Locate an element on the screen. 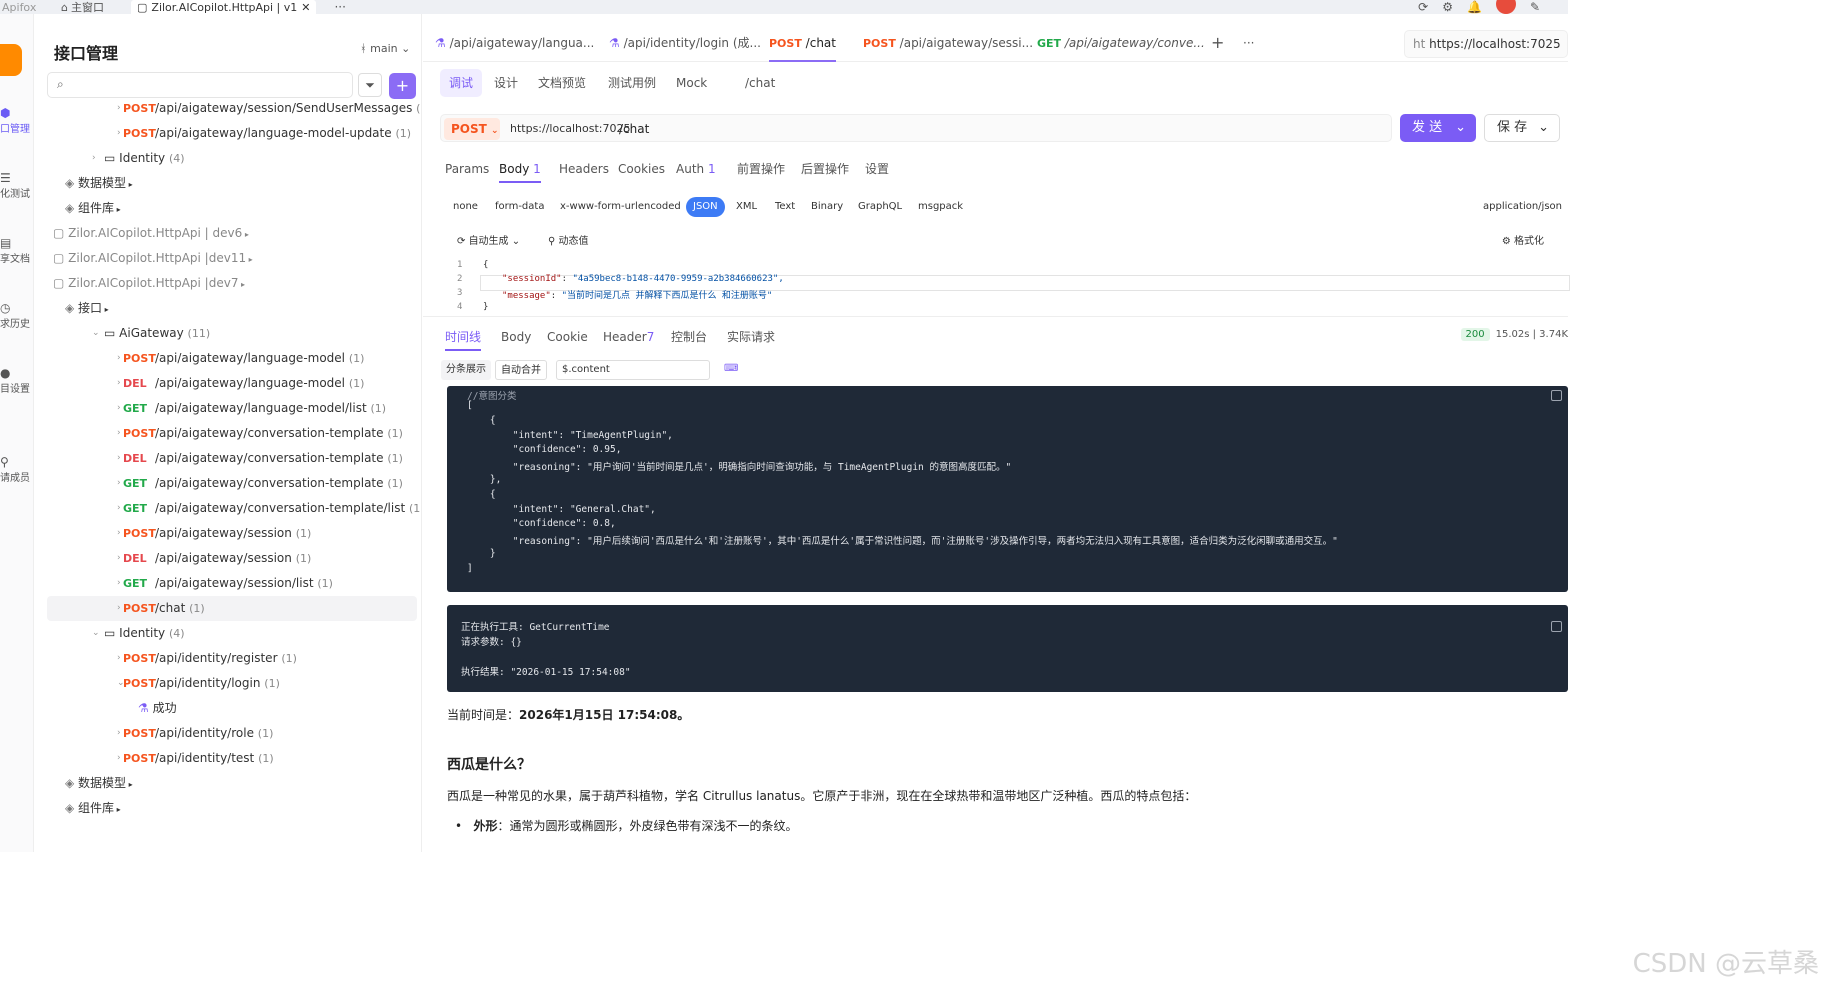  close-icon: ✕ is located at coordinates (305, 7).